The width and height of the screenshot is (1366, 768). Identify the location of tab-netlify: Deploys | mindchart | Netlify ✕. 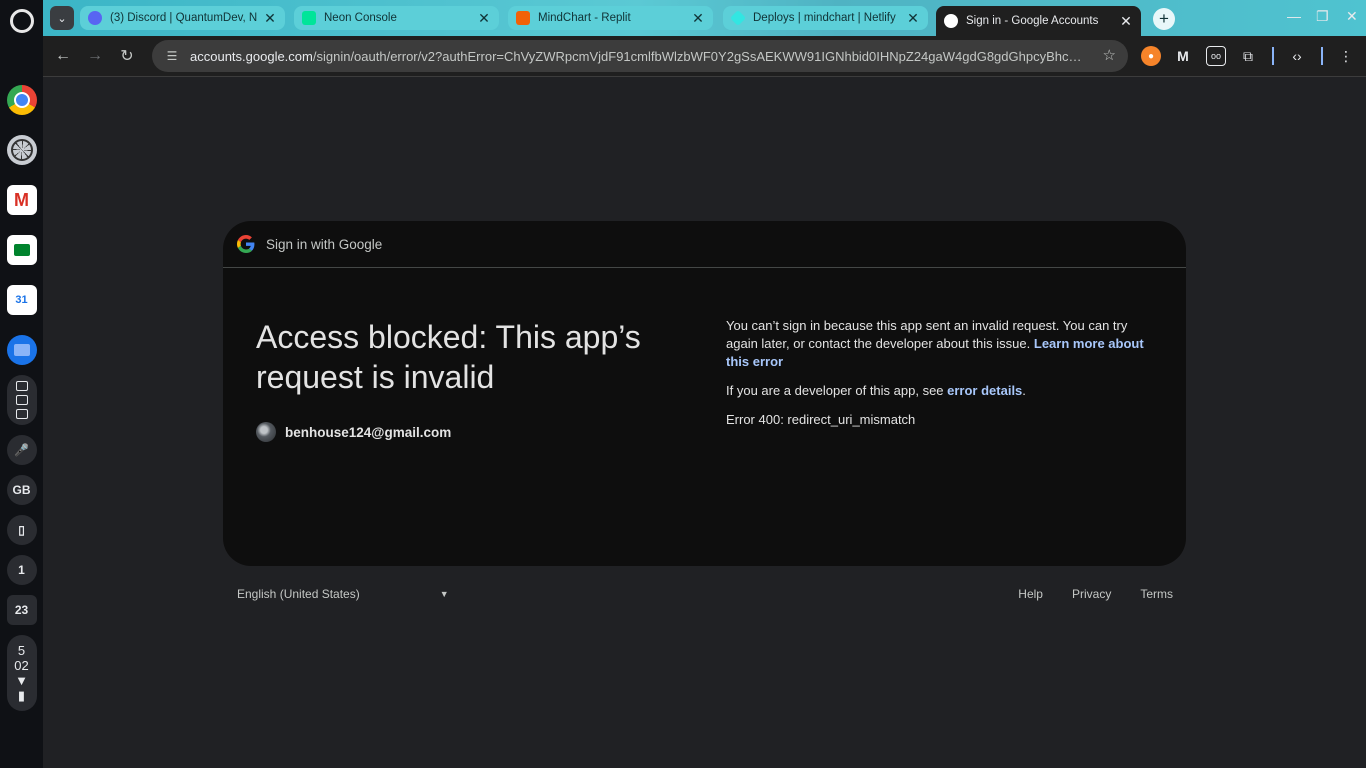
(825, 18).